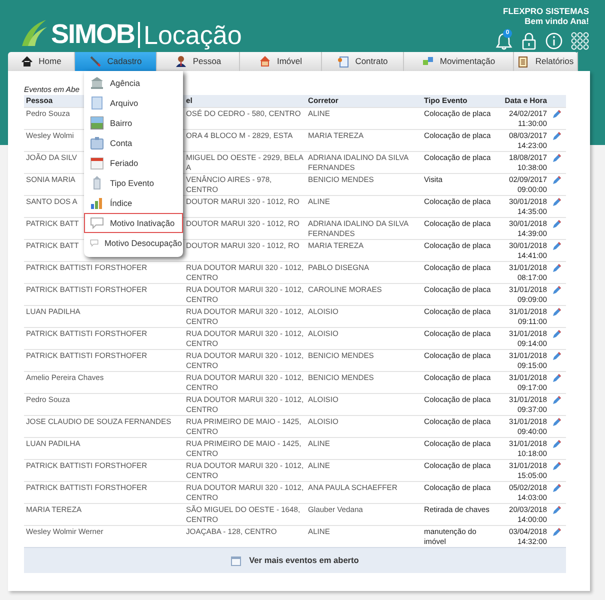  What do you see at coordinates (554, 41) in the screenshot?
I see `info-icon` at bounding box center [554, 41].